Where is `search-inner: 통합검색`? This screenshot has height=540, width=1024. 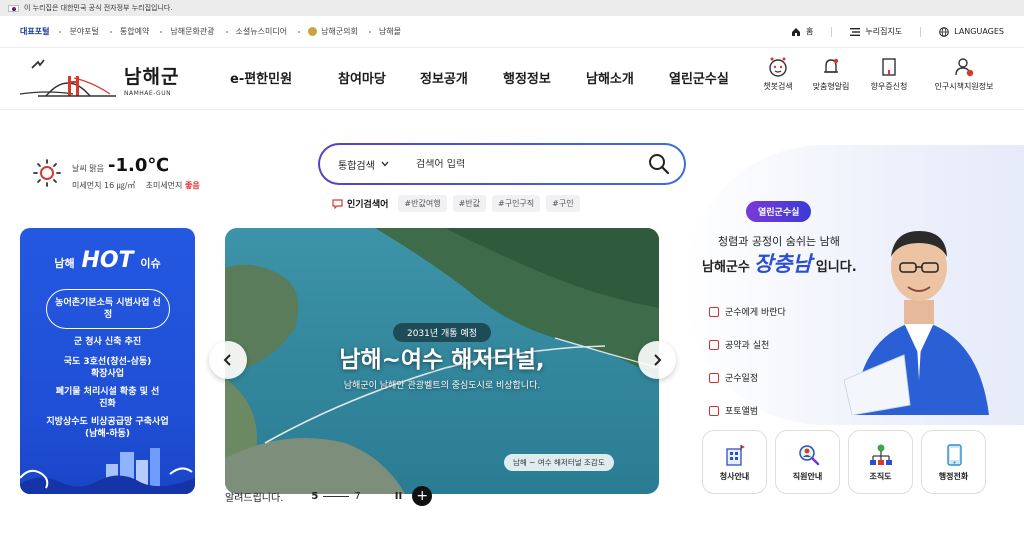 search-inner: 통합검색 is located at coordinates (502, 164).